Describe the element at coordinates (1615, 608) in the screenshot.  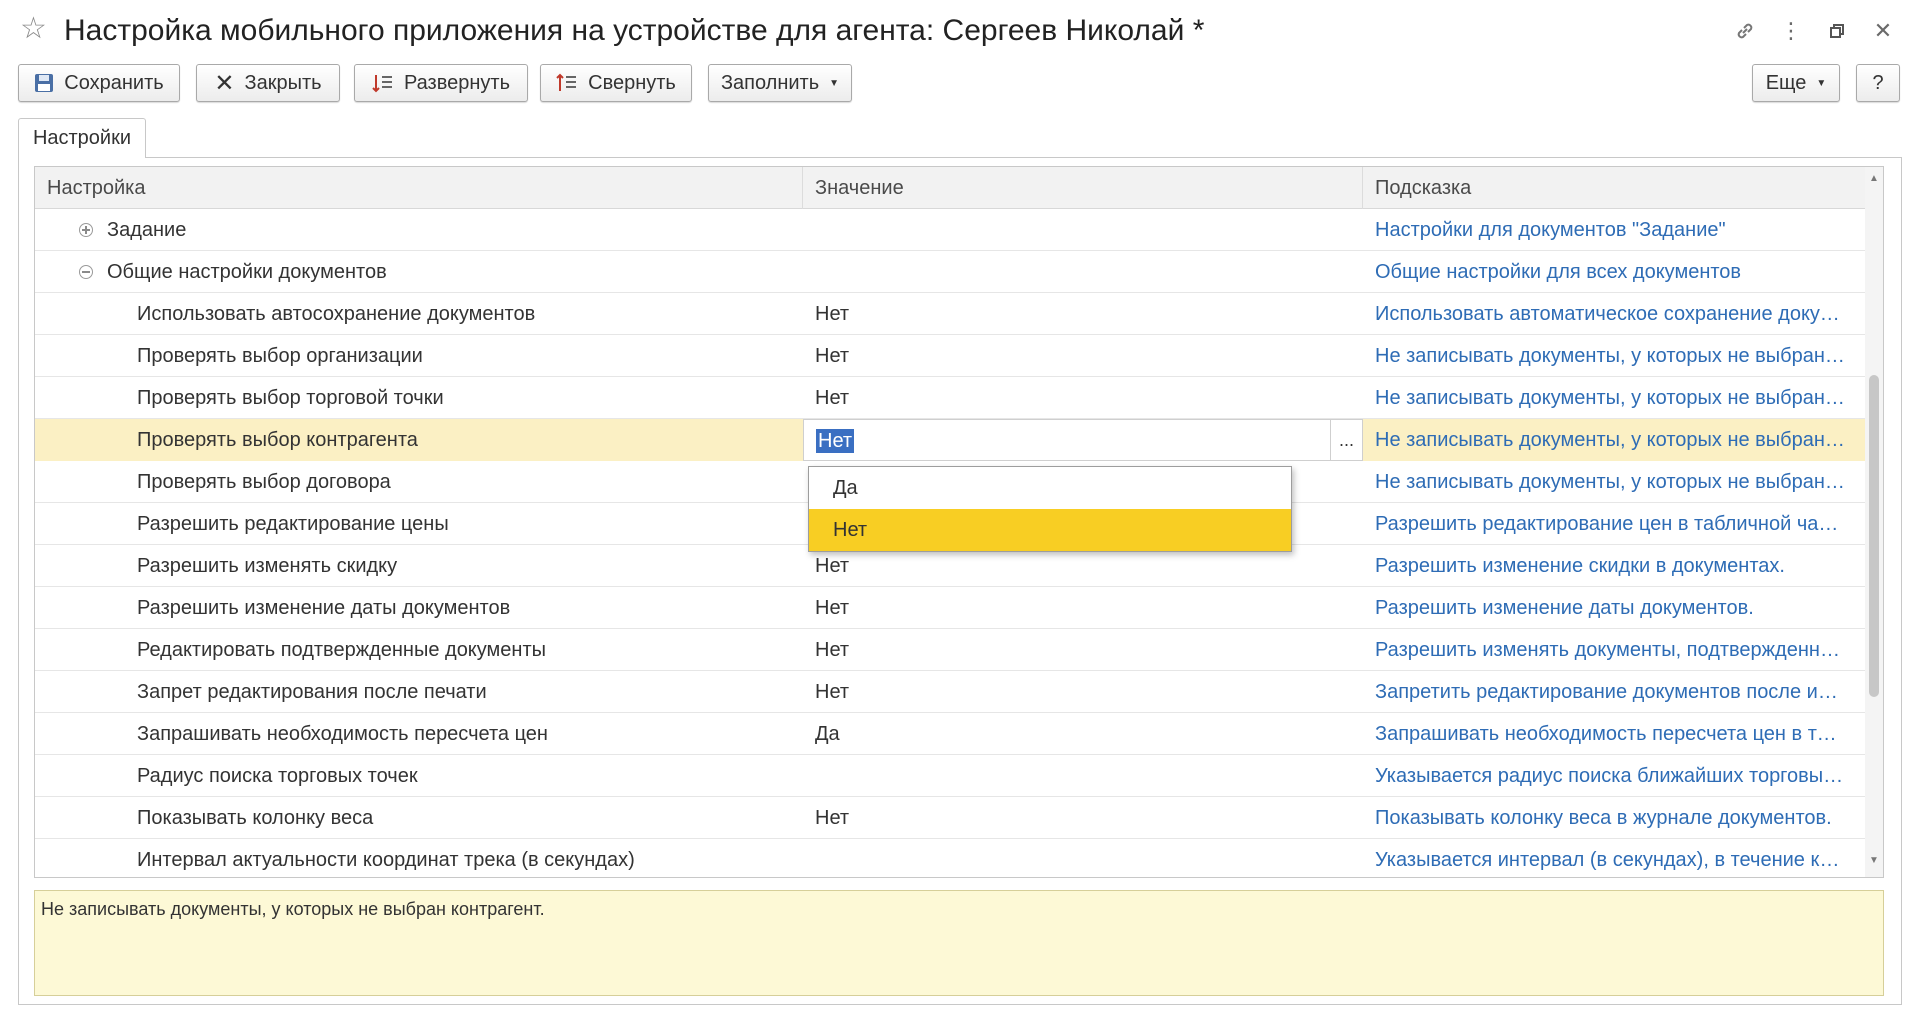
I see `hint-cell: Разрешить изменение даты документов.` at that location.